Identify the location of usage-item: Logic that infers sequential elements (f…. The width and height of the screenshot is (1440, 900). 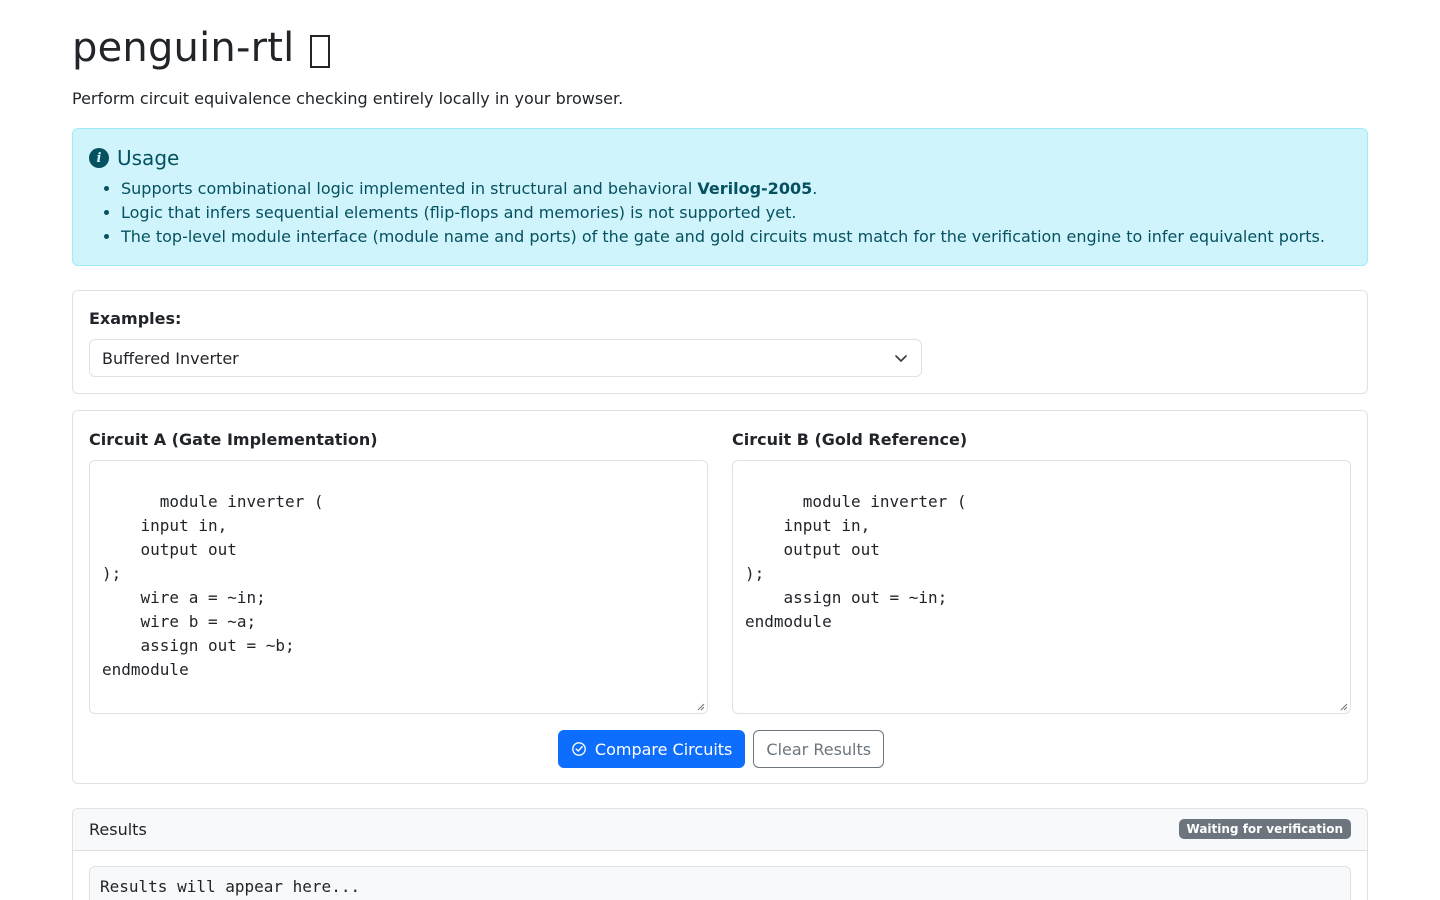
(723, 213).